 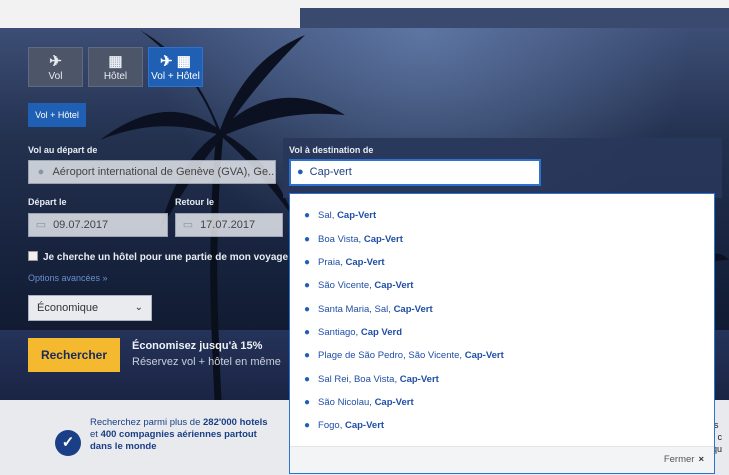 What do you see at coordinates (346, 402) in the screenshot?
I see `suggestion-place: São Nicolau,` at bounding box center [346, 402].